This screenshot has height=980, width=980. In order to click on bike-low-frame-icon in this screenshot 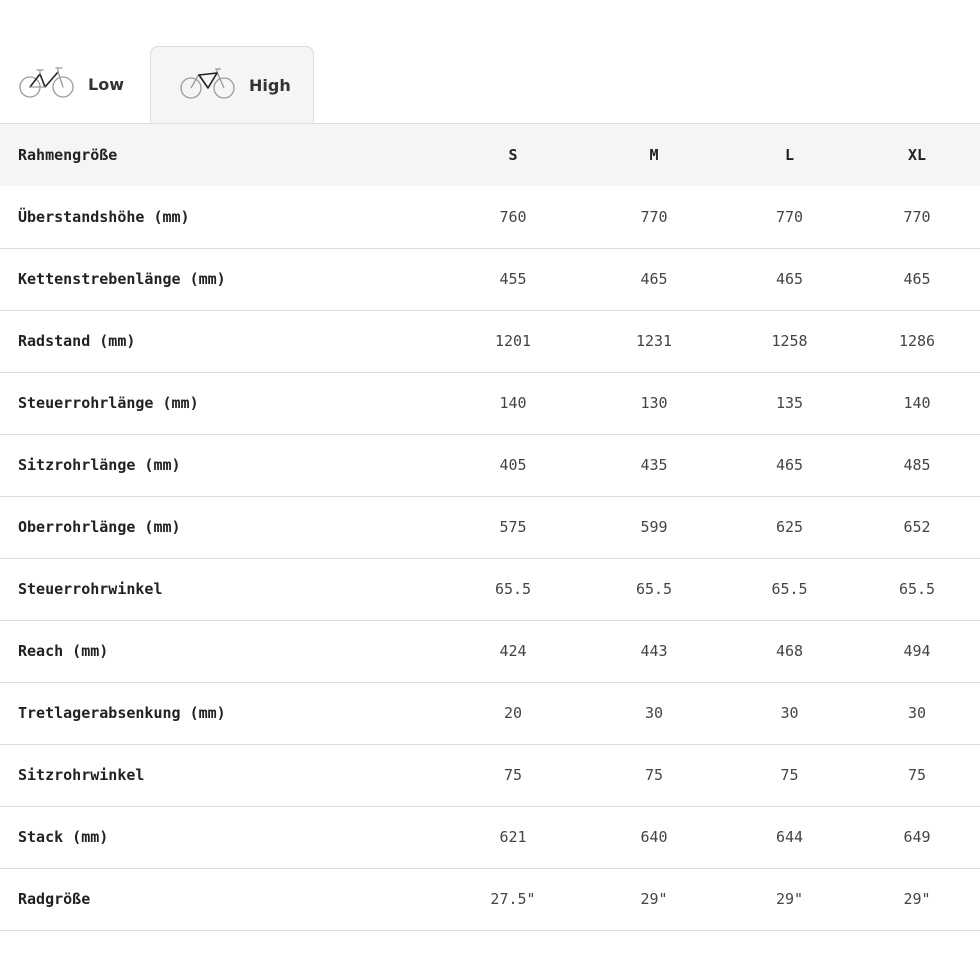, I will do `click(47, 85)`.